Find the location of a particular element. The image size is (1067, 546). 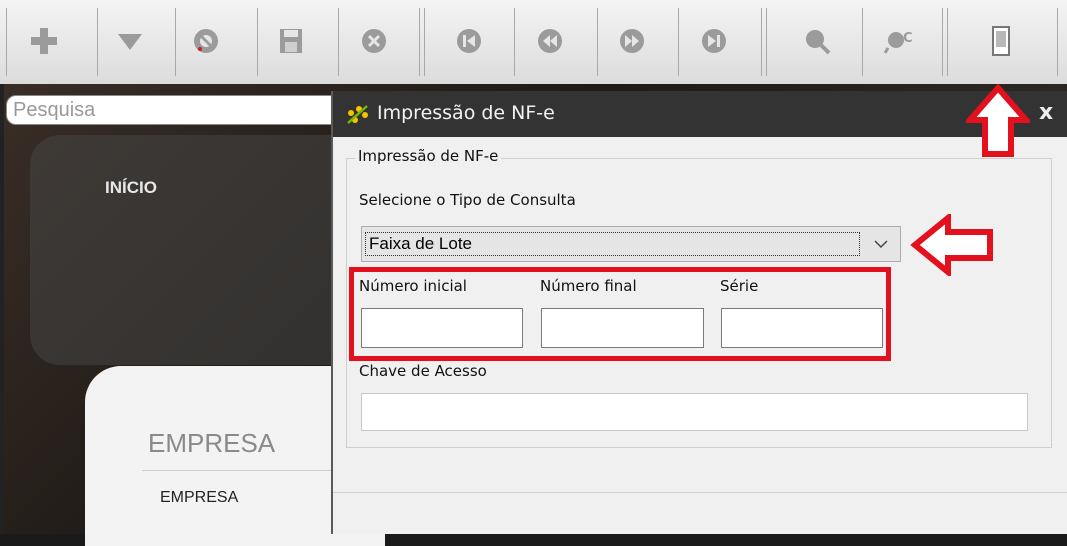

save-icon is located at coordinates (291, 41).